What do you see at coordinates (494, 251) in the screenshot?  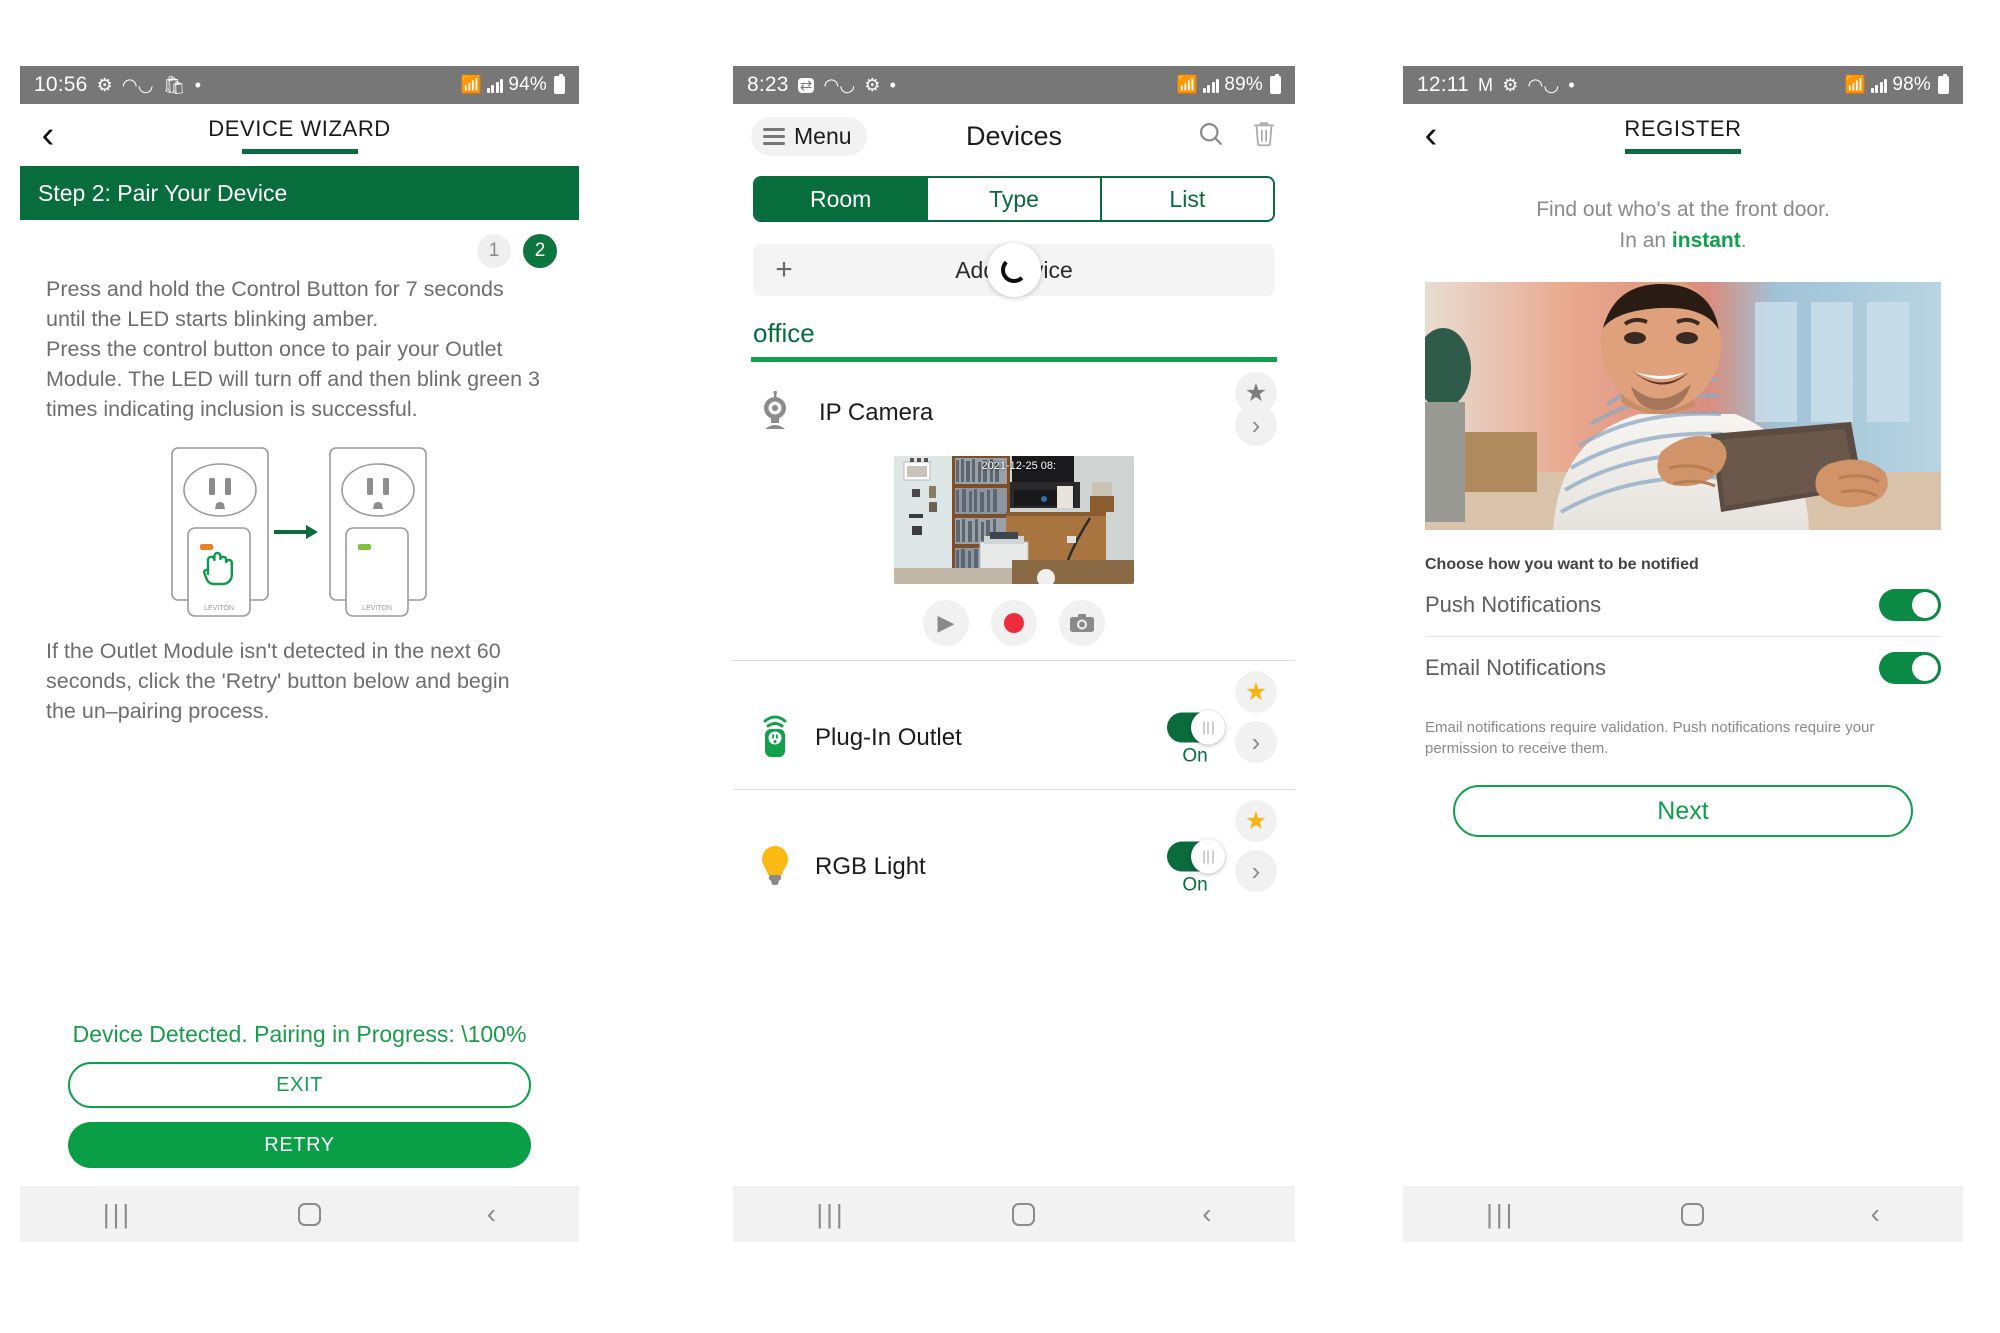 I see `step-dot-1: 1` at bounding box center [494, 251].